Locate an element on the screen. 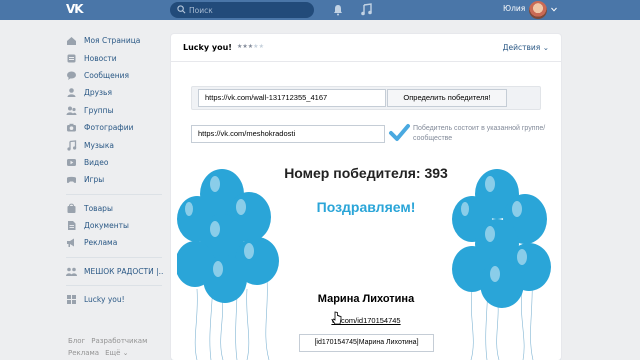 Image resolution: width=640 pixels, height=360 pixels. winner-mention-field: [id170154745|Марина Лихотина] is located at coordinates (366, 343).